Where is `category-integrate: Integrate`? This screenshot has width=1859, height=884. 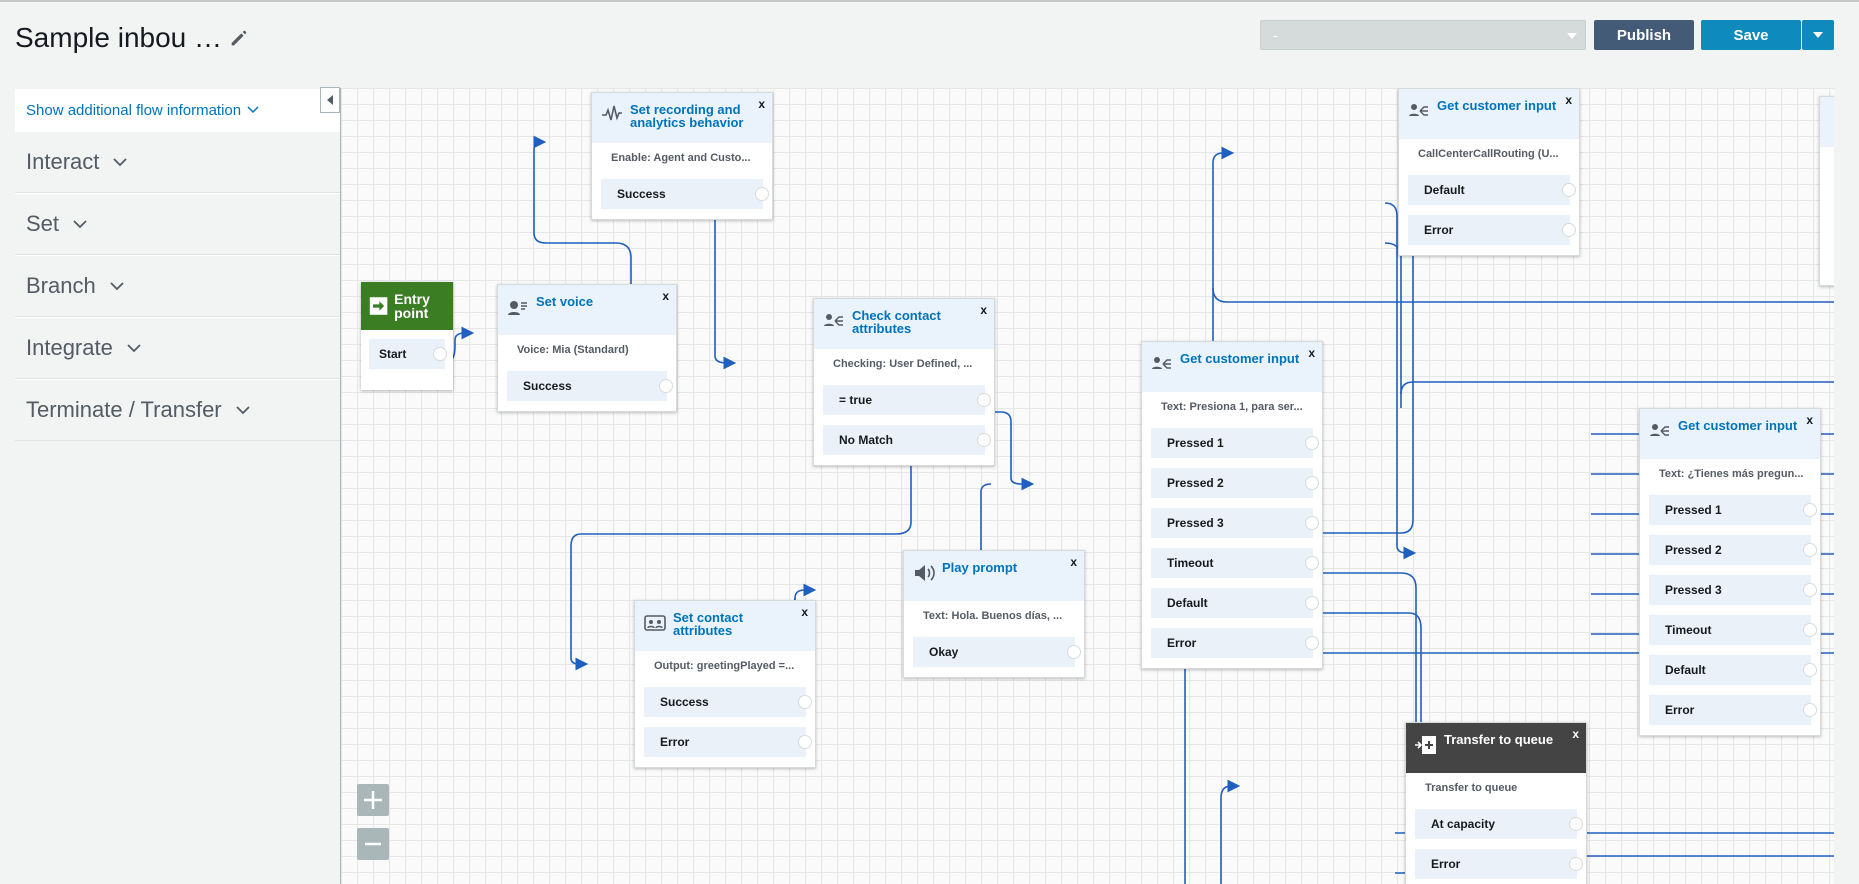 category-integrate: Integrate is located at coordinates (177, 348).